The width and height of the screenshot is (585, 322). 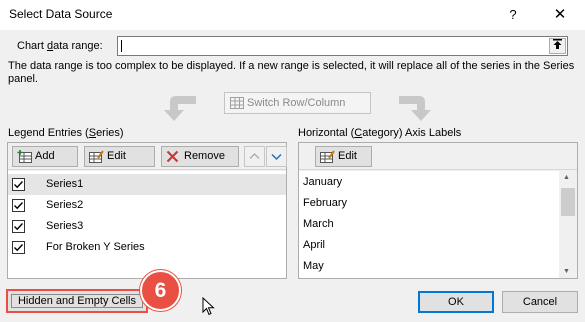 I want to click on series-label: Series3, so click(x=65, y=226).